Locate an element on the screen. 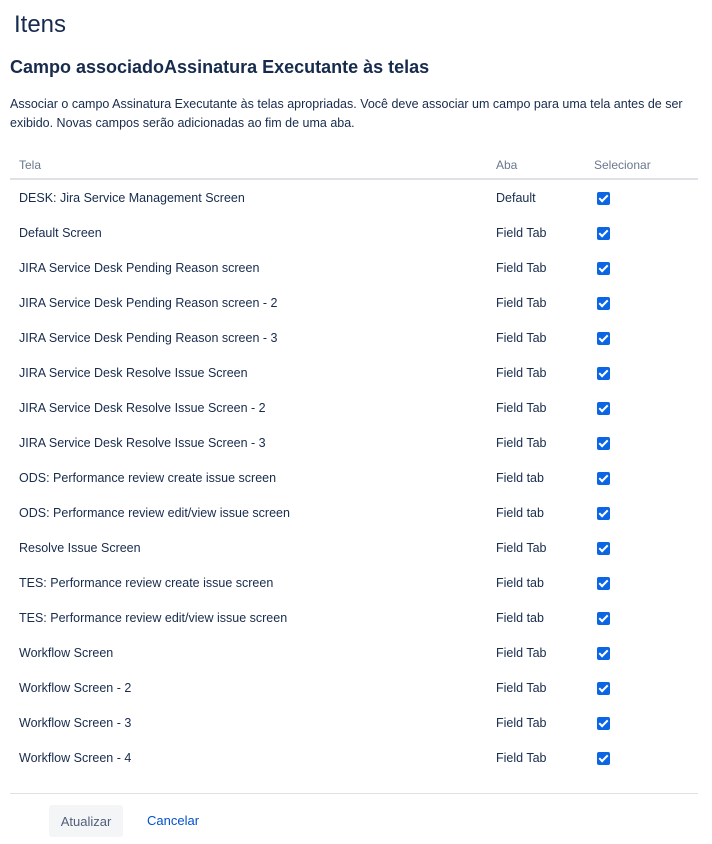  screen-name-cell: Default Screen is located at coordinates (60, 232).